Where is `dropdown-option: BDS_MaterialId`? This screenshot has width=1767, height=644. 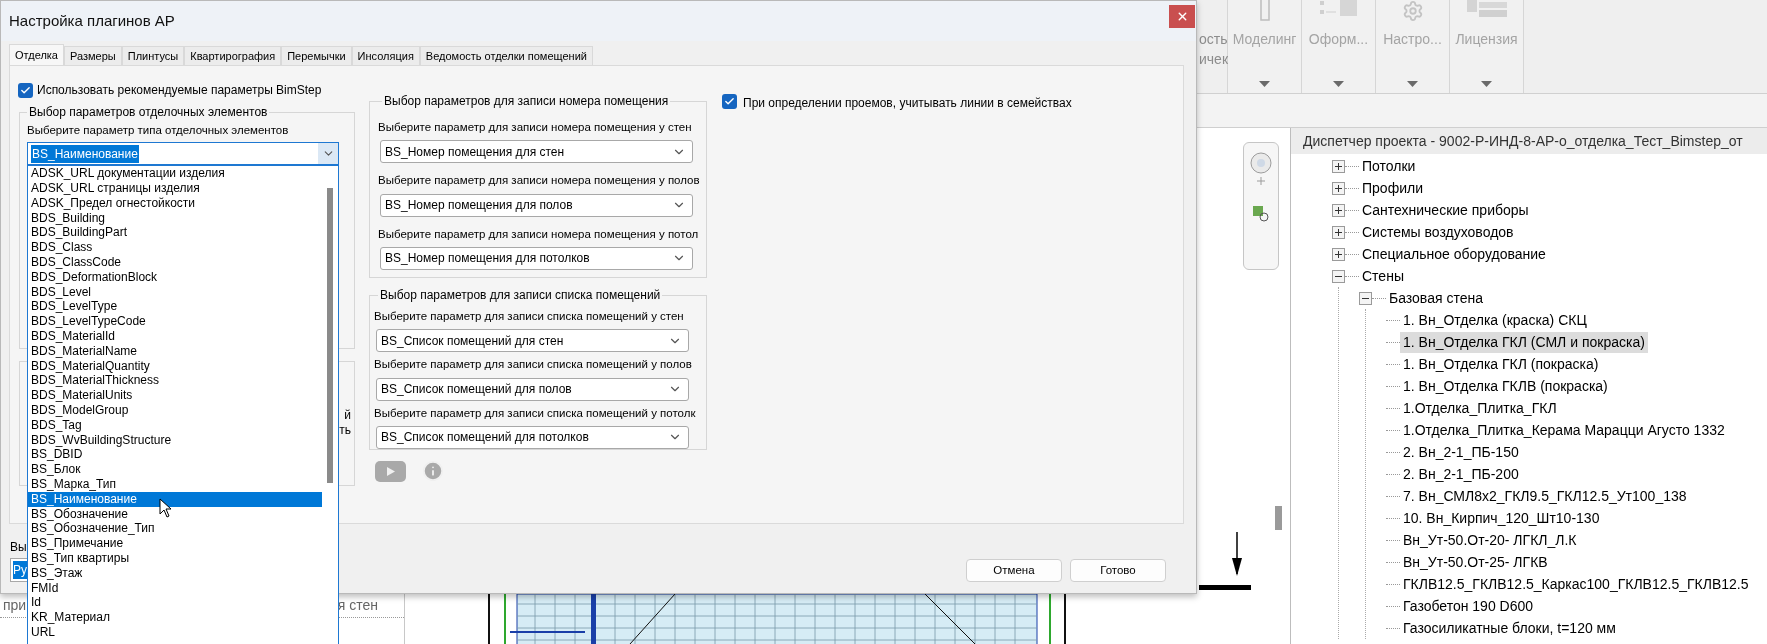 dropdown-option: BDS_MaterialId is located at coordinates (175, 336).